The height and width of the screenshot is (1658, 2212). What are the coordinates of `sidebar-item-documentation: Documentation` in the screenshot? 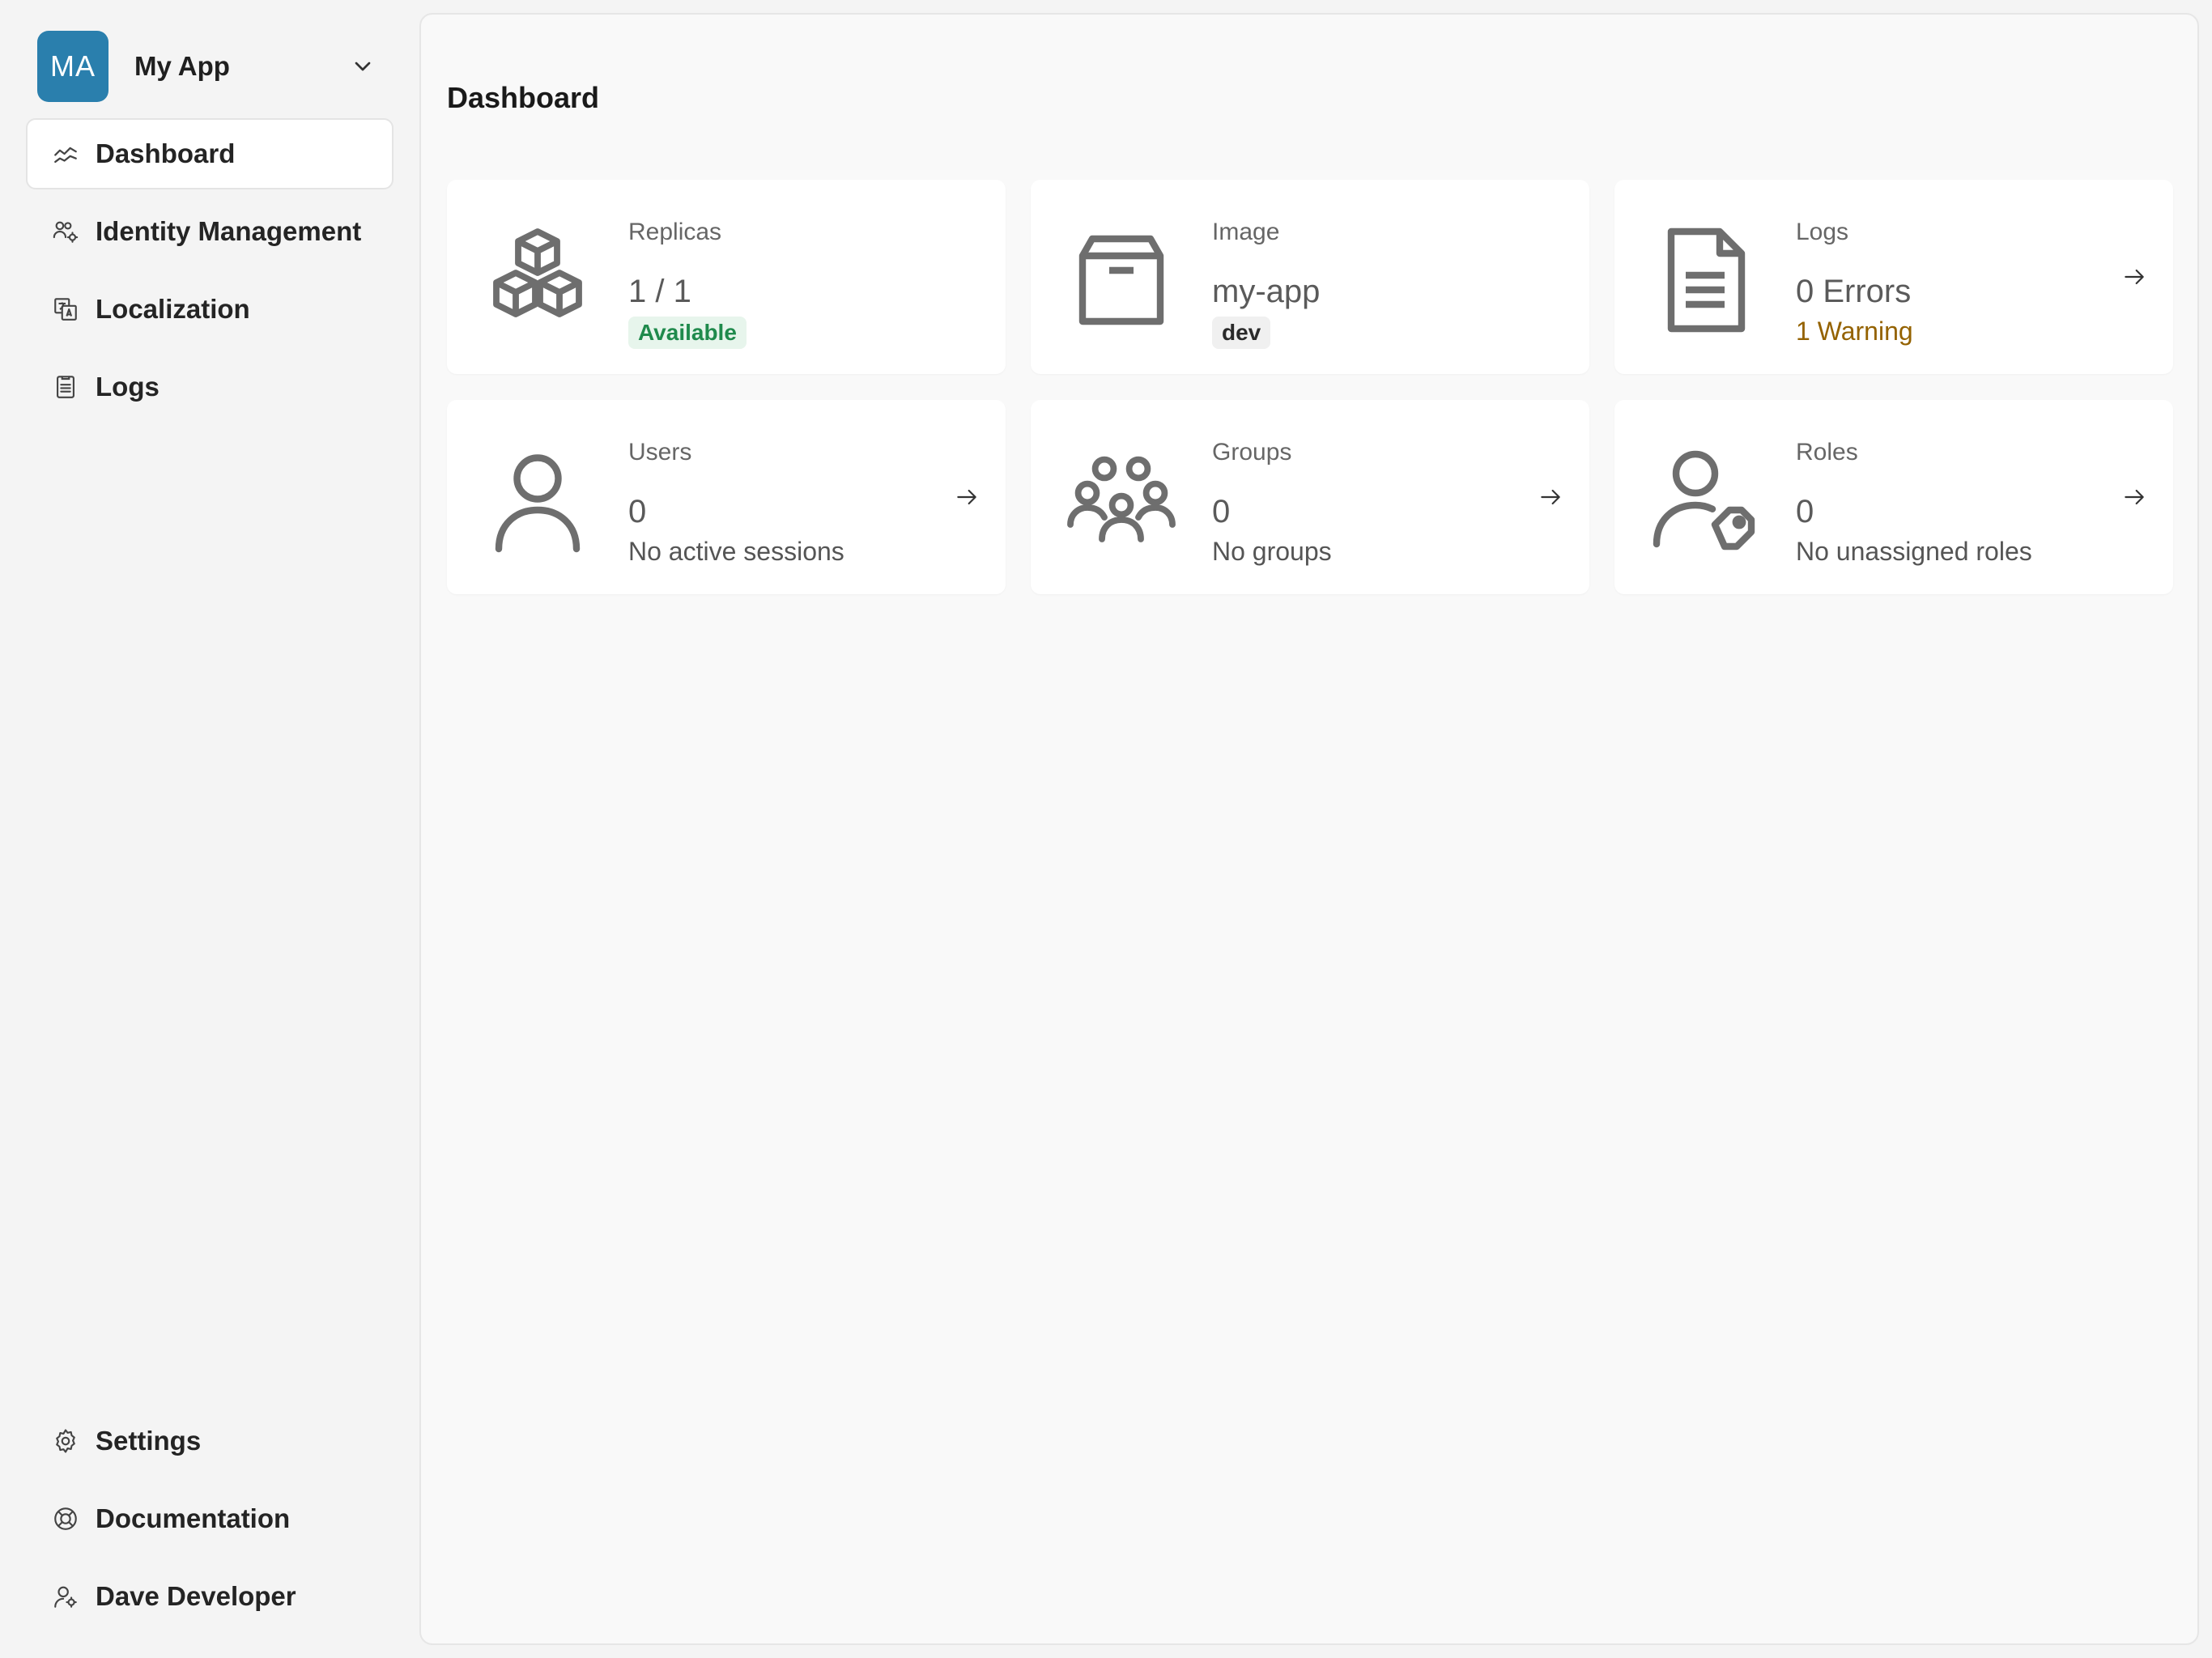 It's located at (209, 1518).